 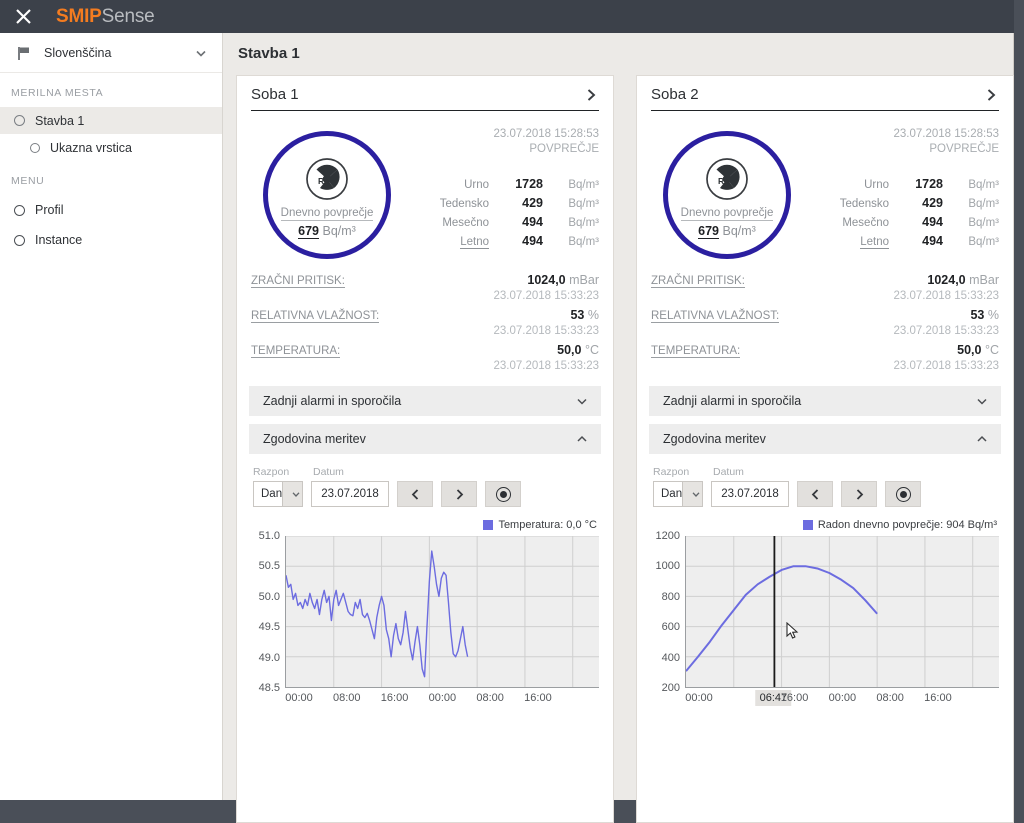 I want to click on sensor-row-humidity: RELATIVNA VLAŽNOST: 53 %, so click(x=425, y=315).